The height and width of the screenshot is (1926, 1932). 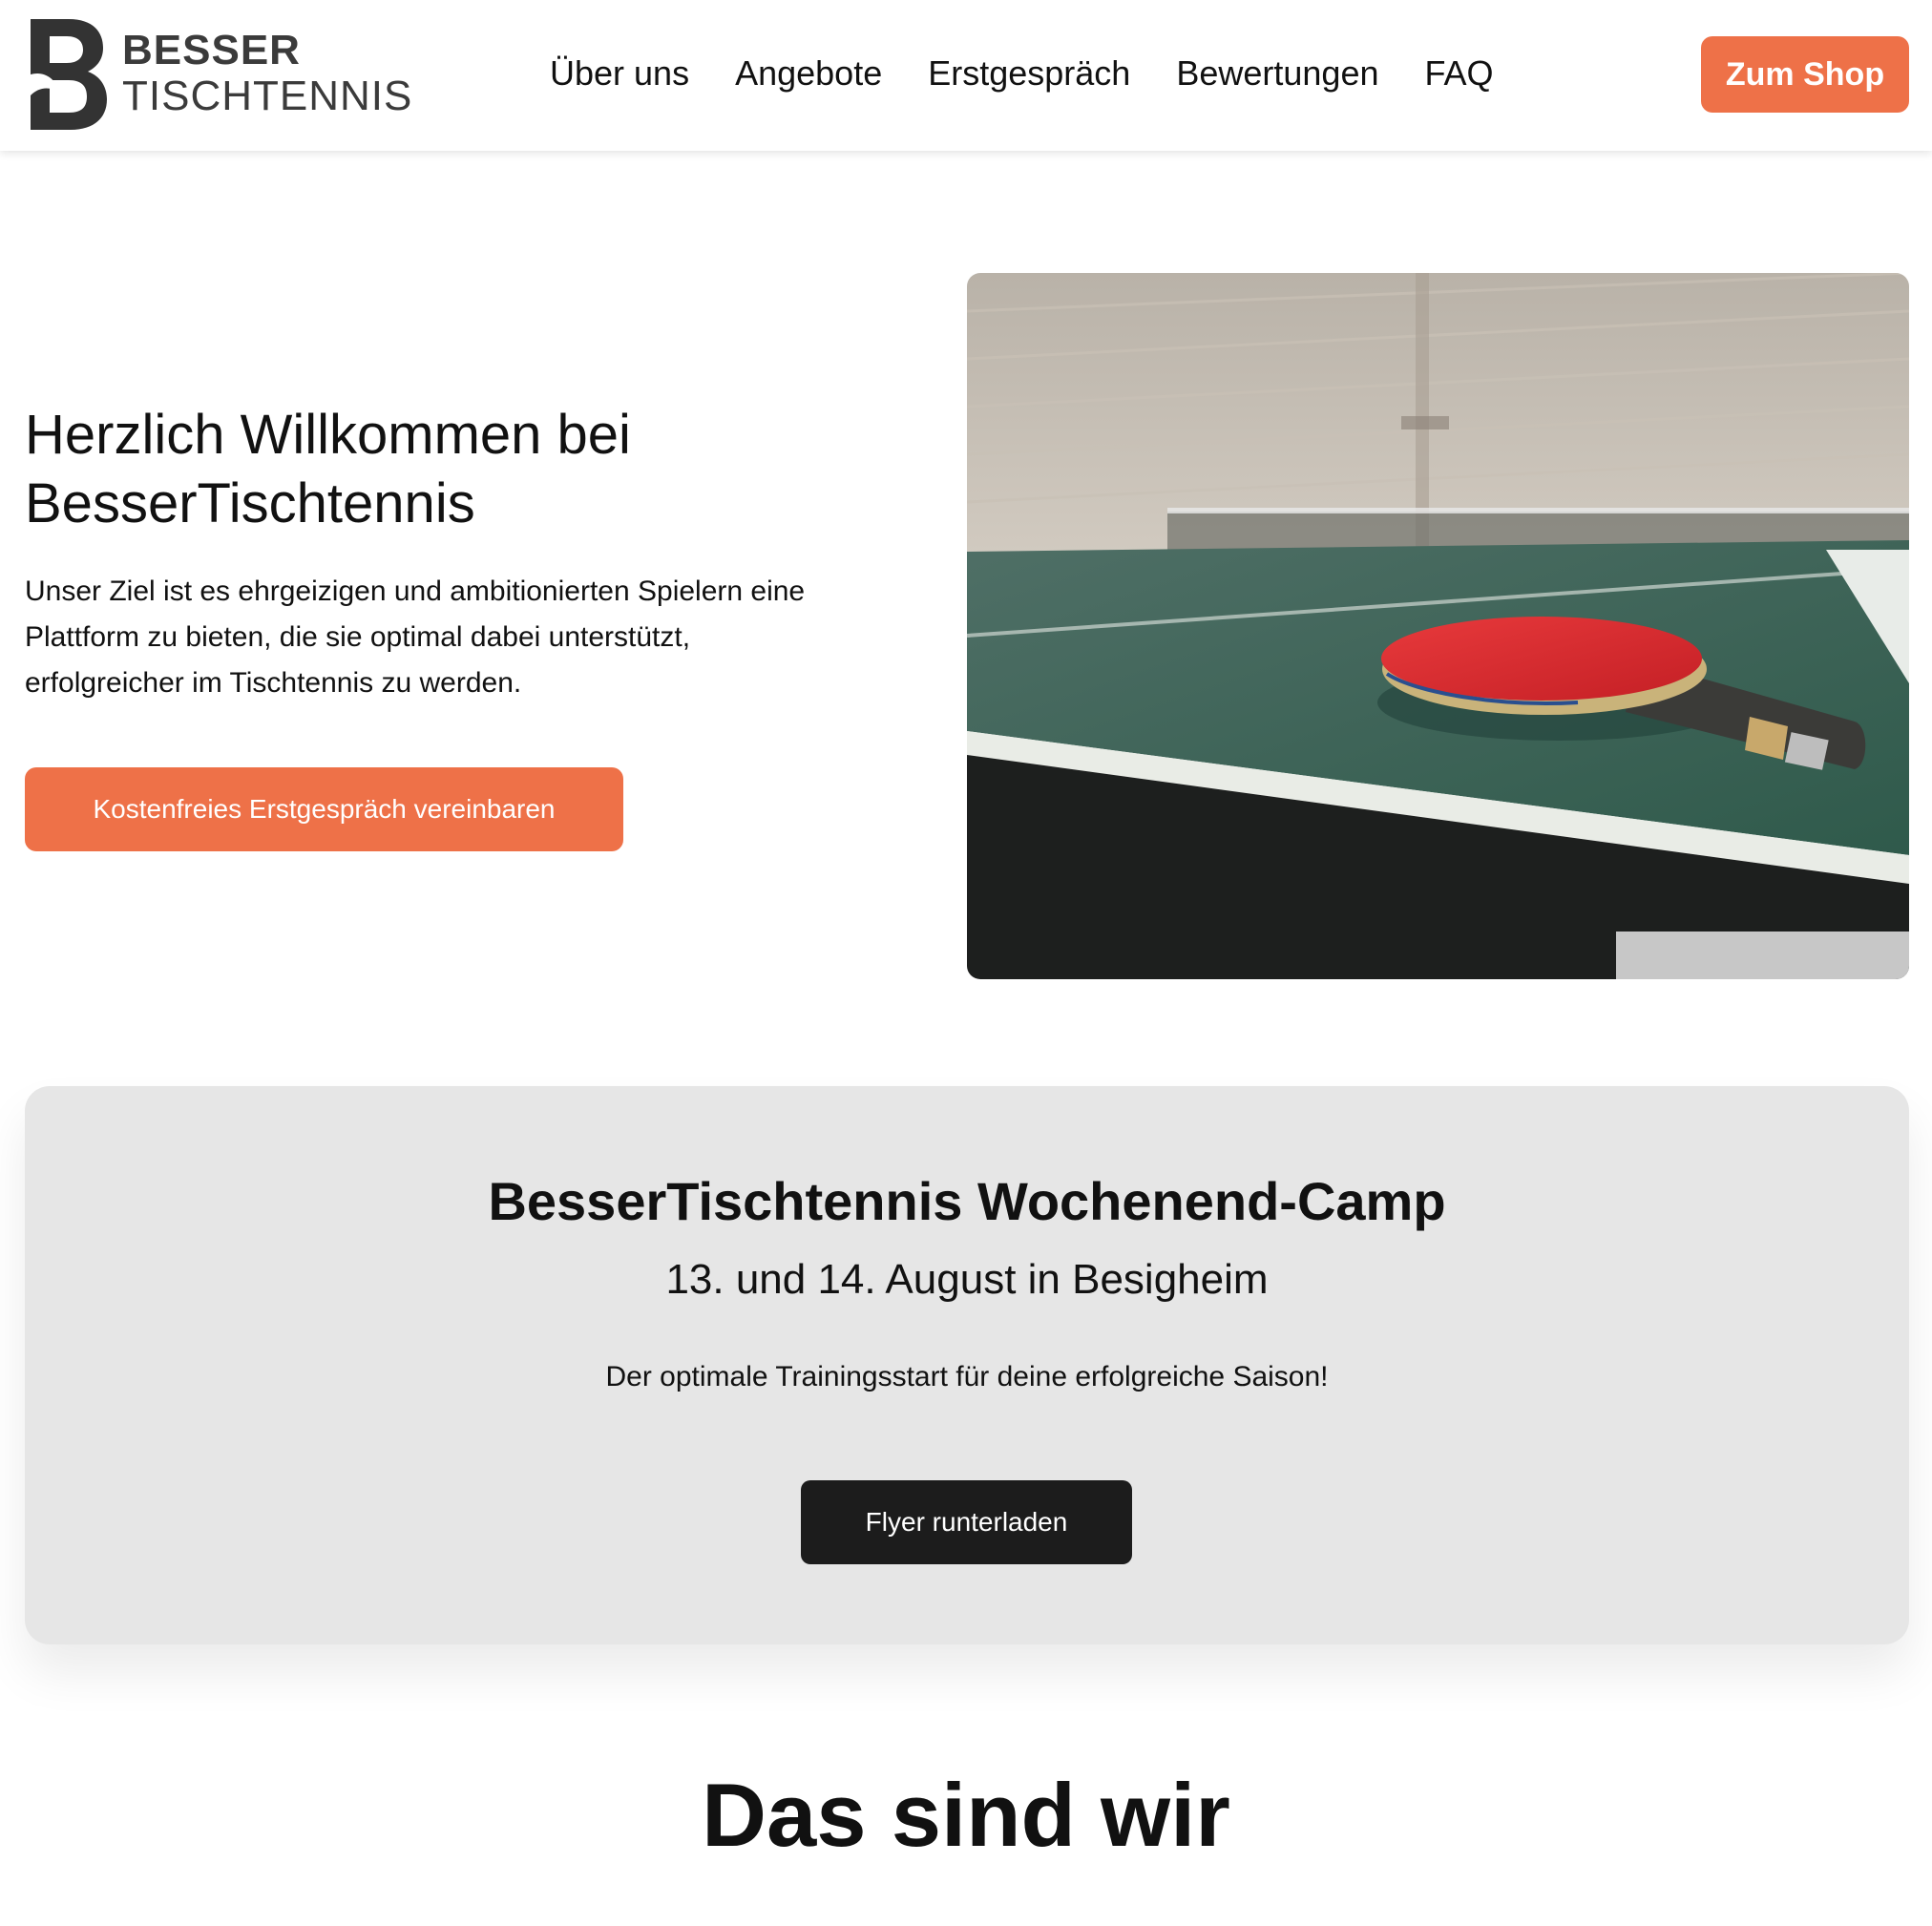 I want to click on hero-title-line-1: Herzlich Willkommen bei, so click(x=328, y=435).